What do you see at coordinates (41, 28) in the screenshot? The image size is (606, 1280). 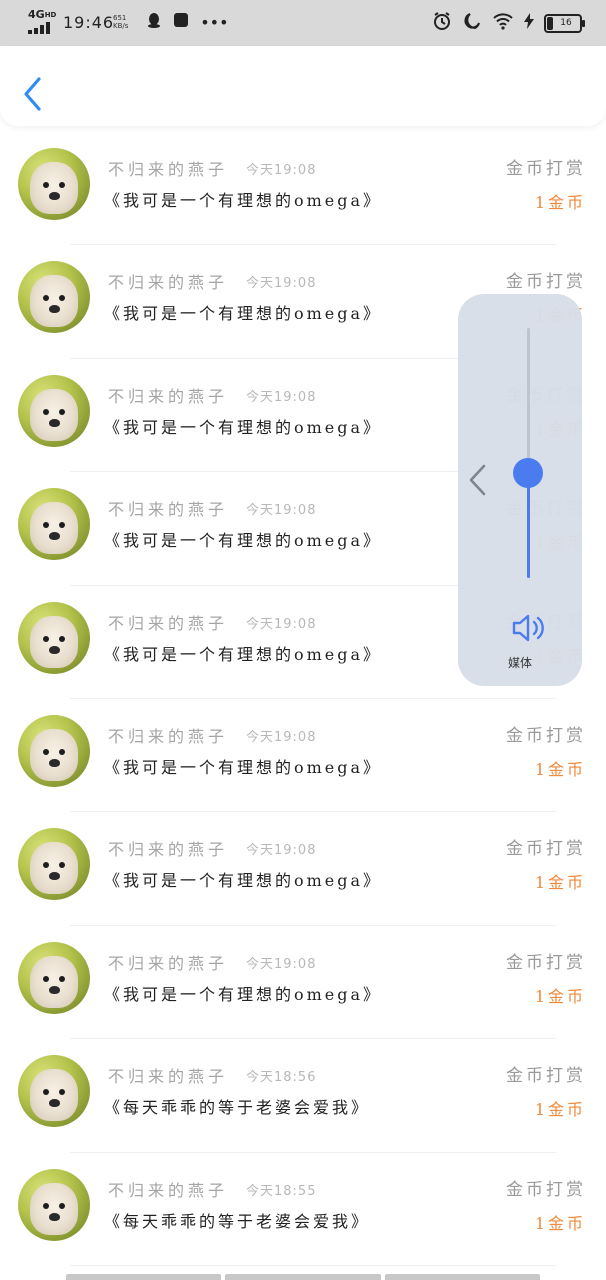 I see `signal-icon` at bounding box center [41, 28].